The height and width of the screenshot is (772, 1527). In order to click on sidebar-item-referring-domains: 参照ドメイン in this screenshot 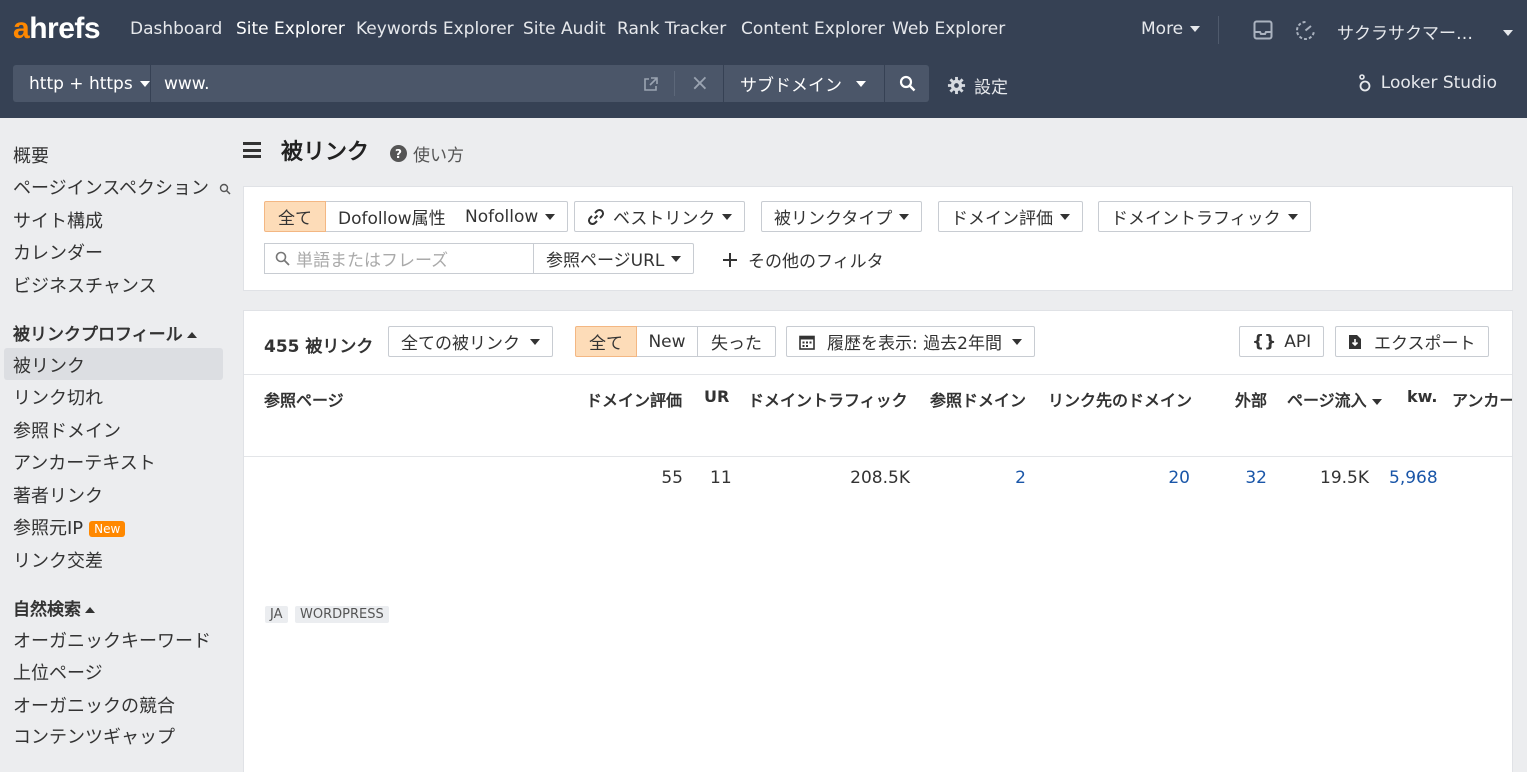, I will do `click(67, 430)`.